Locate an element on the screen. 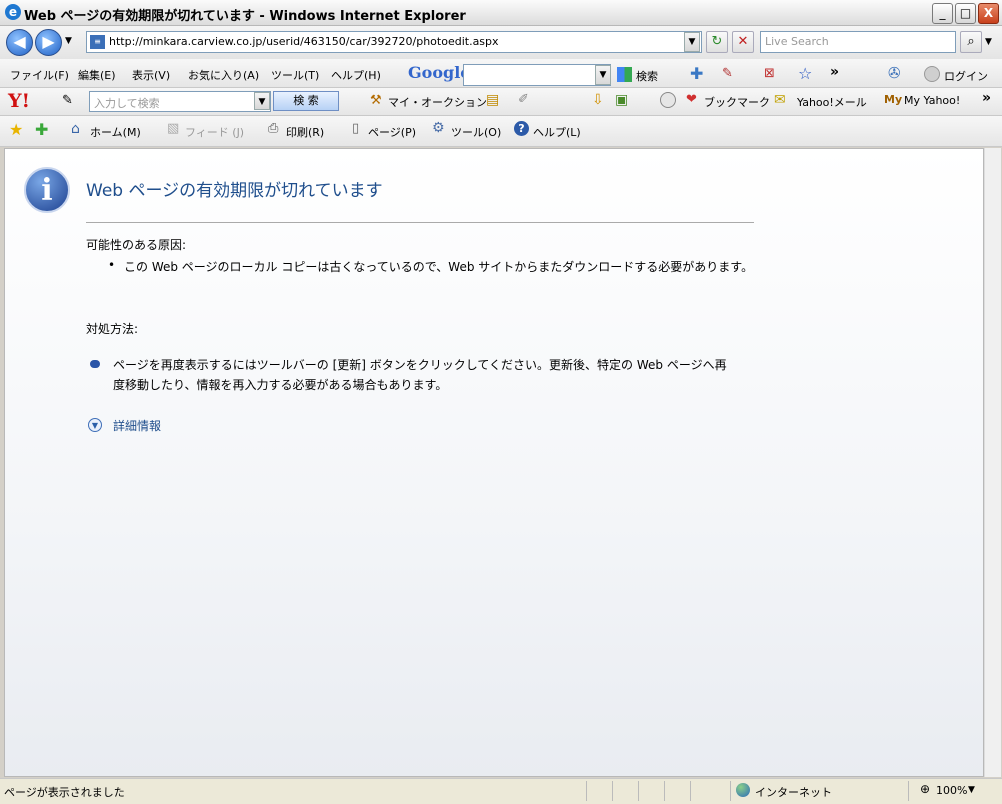  more-info-link: 詳細情報 is located at coordinates (137, 425).